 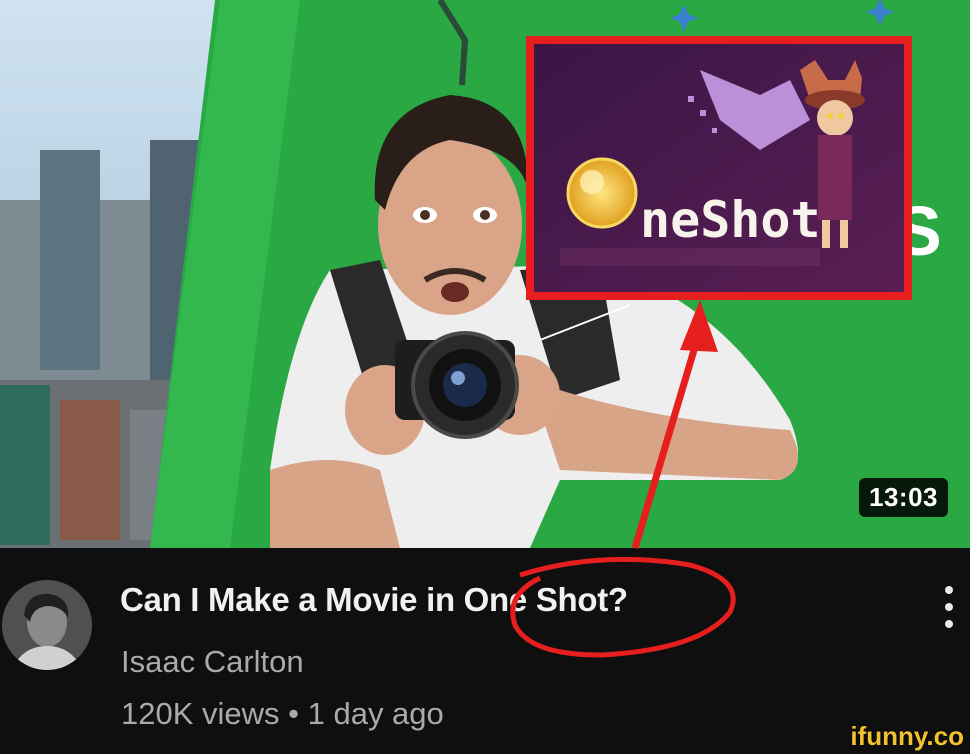 What do you see at coordinates (374, 600) in the screenshot?
I see `video-title: Can I Make a Movie in One Shot?` at bounding box center [374, 600].